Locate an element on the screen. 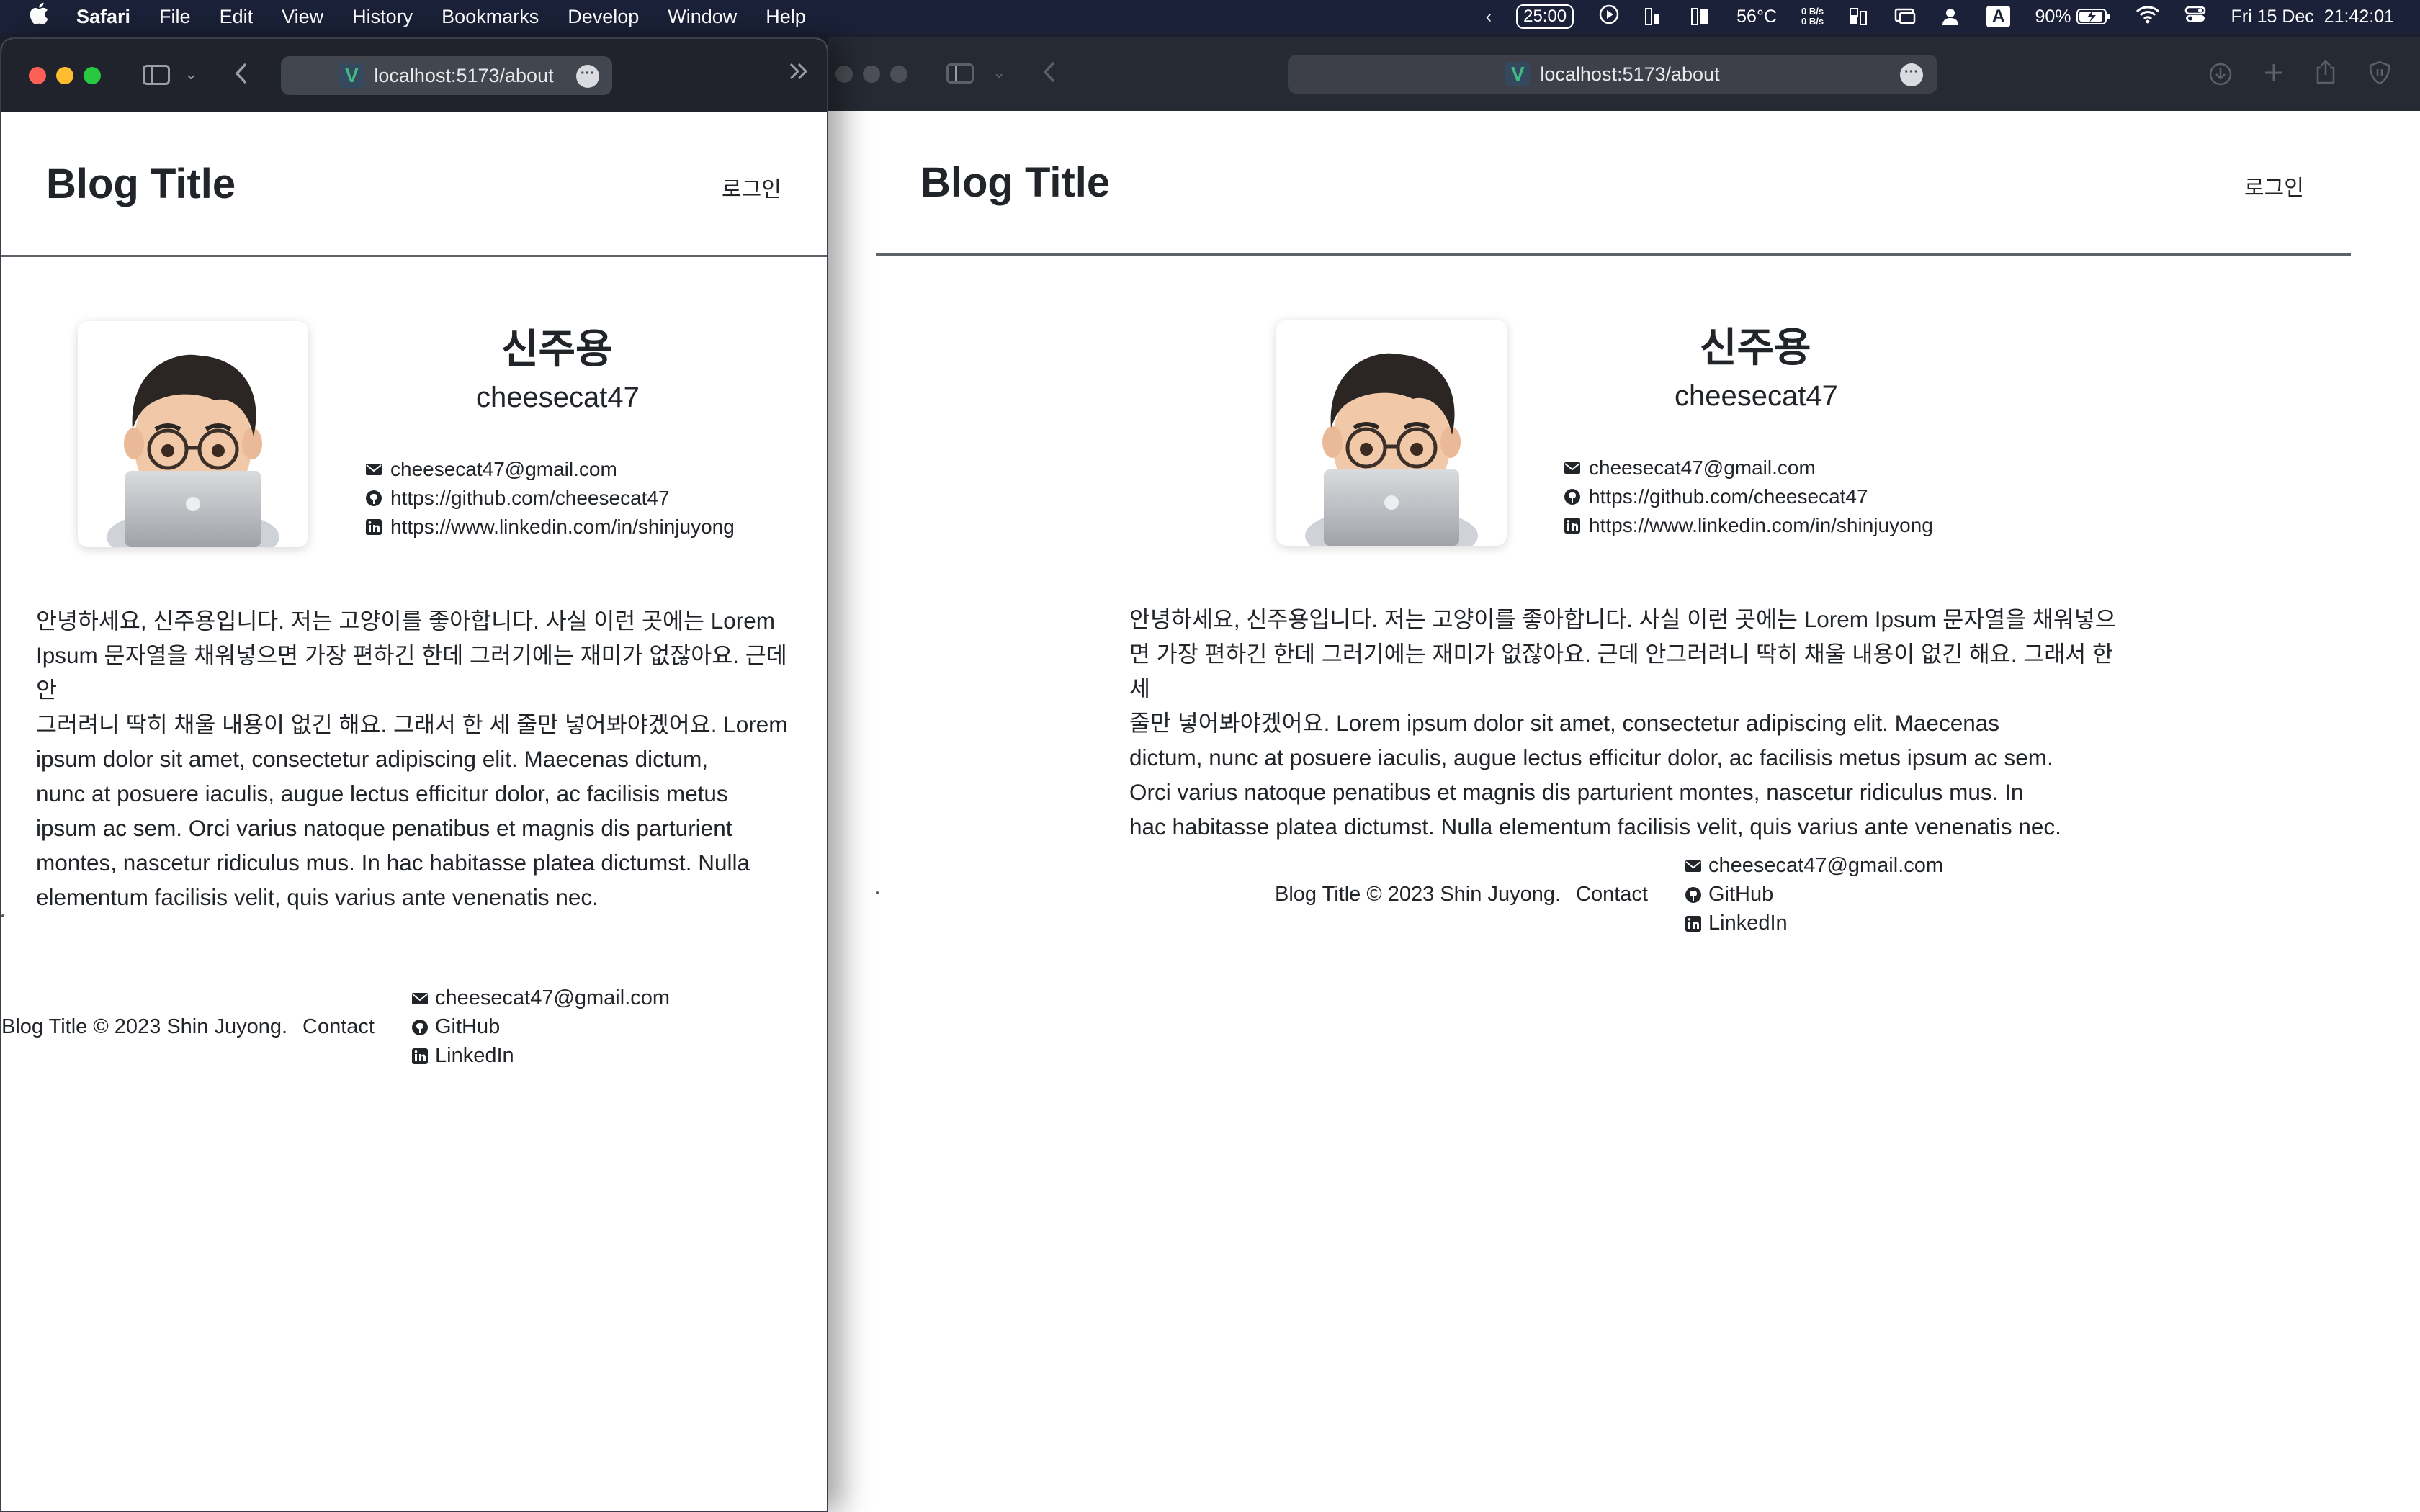  memoji-avatar-image is located at coordinates (1391, 449).